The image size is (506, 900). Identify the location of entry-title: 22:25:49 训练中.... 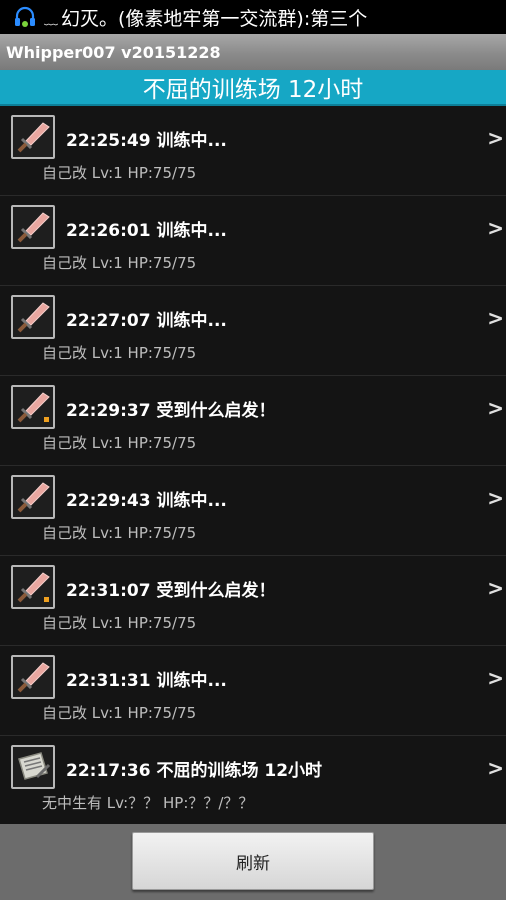
(146, 141).